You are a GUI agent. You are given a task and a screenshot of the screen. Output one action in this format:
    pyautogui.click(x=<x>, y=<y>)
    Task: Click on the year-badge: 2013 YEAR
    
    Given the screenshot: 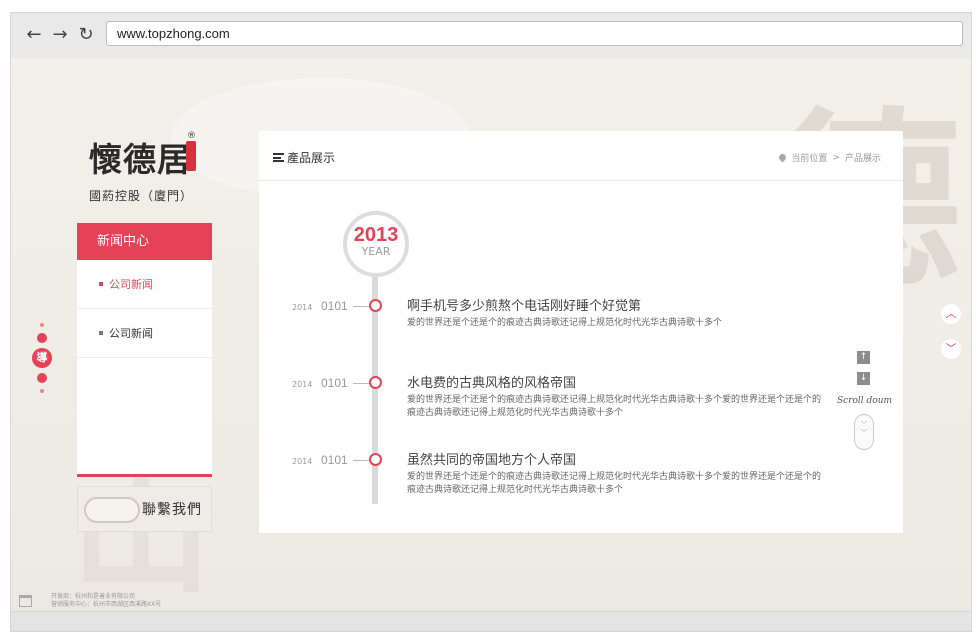 What is the action you would take?
    pyautogui.click(x=376, y=244)
    